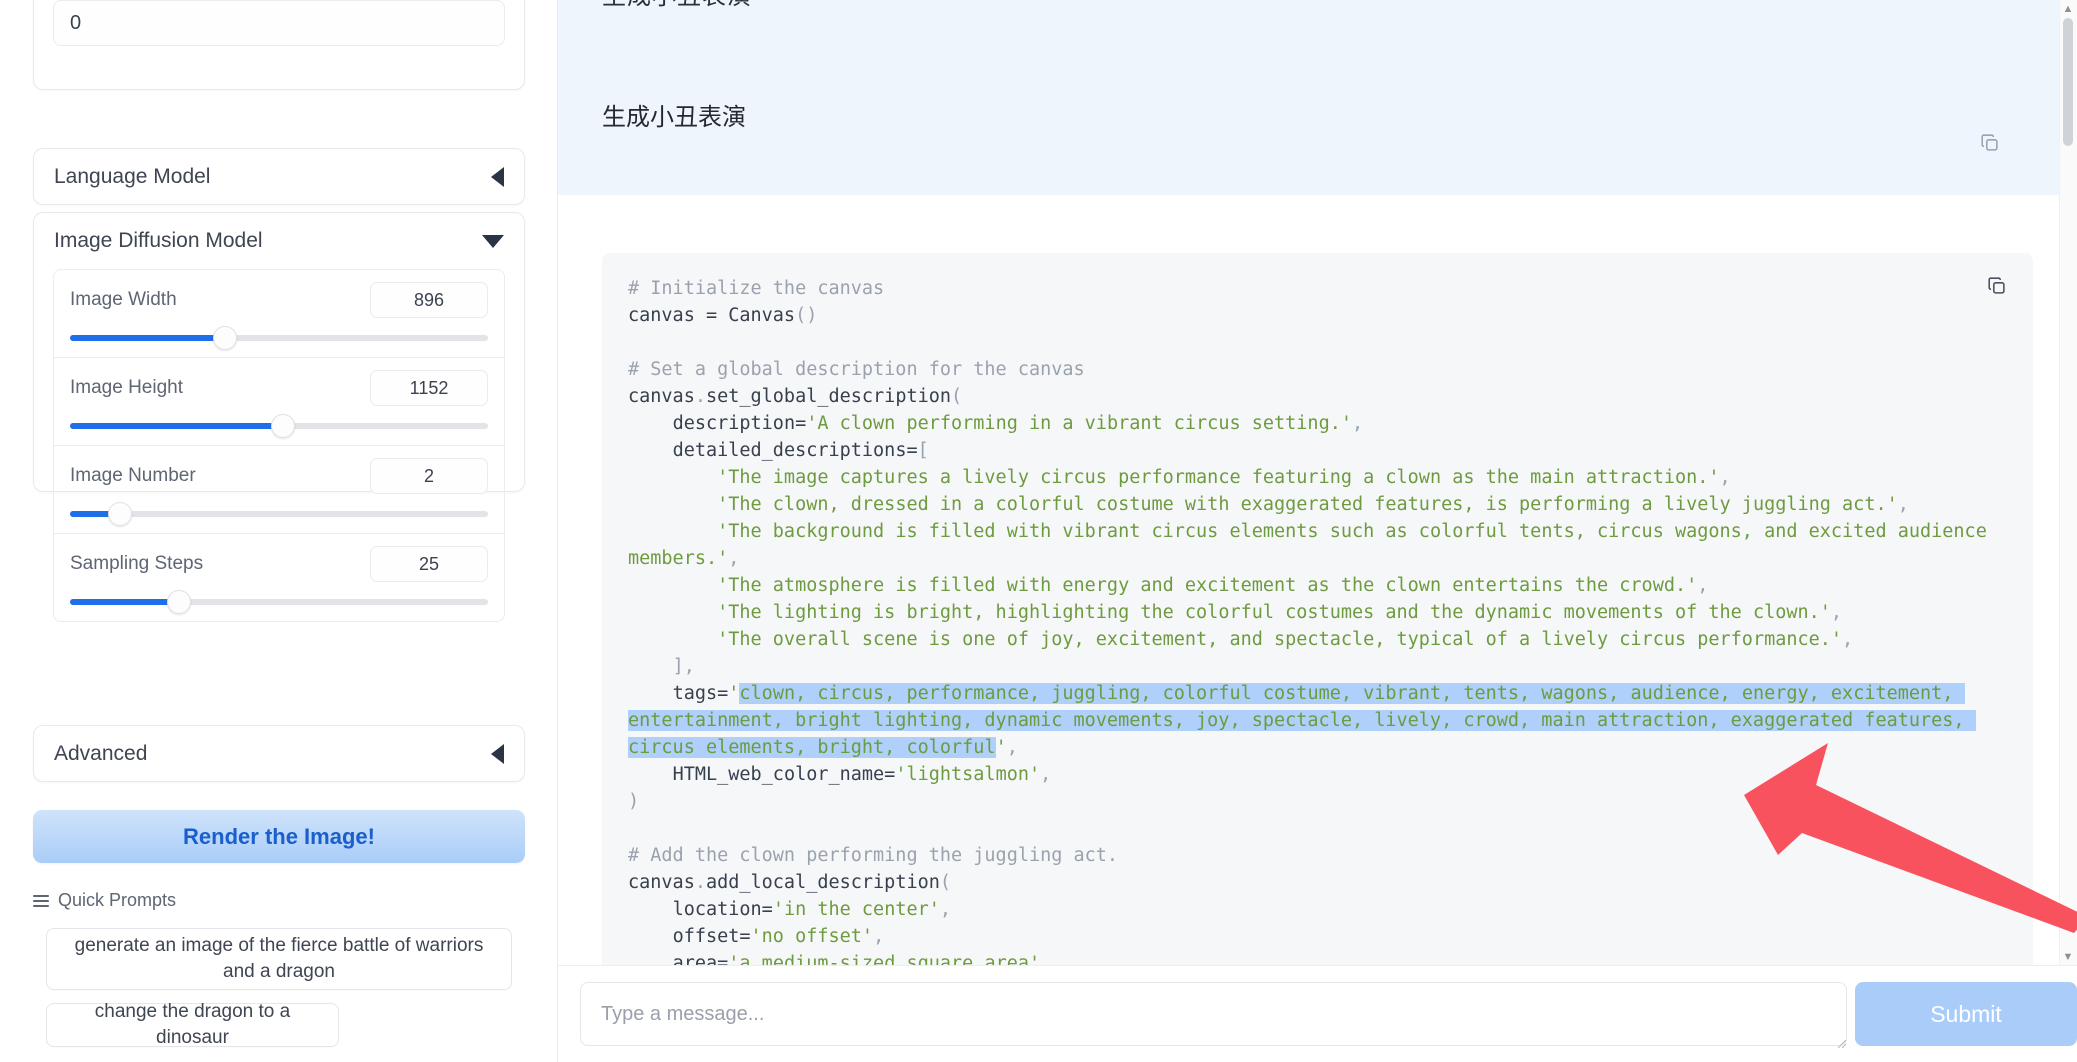  I want to click on user-message-clipped-row: 生成小丑表演, so click(1317, 33).